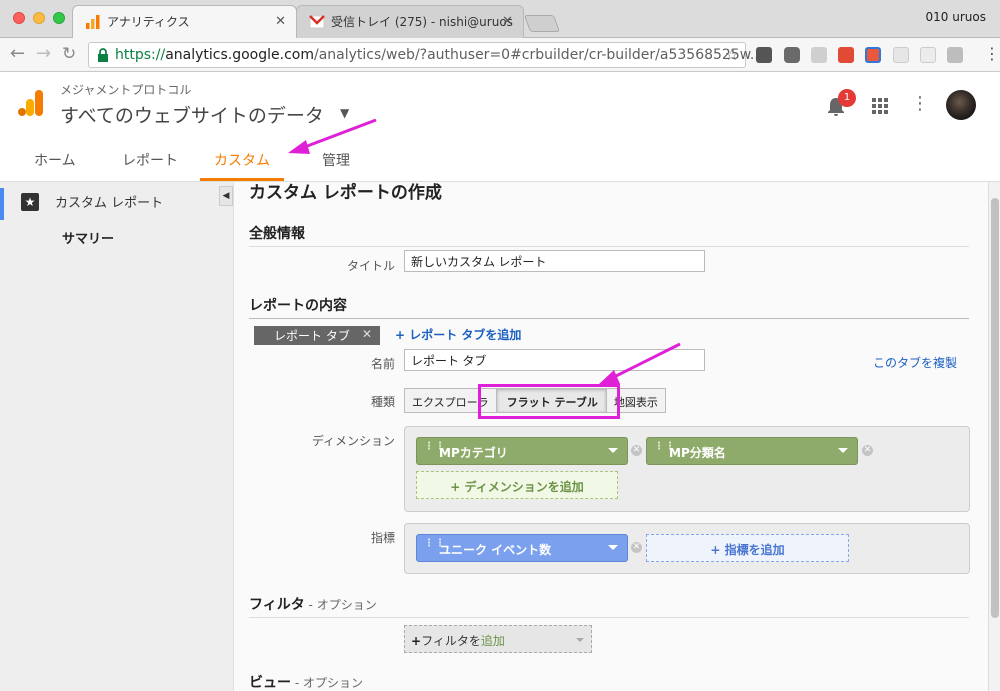 The image size is (1000, 691). What do you see at coordinates (458, 334) in the screenshot?
I see `add-report-tab-link: + レポート タブを追加` at bounding box center [458, 334].